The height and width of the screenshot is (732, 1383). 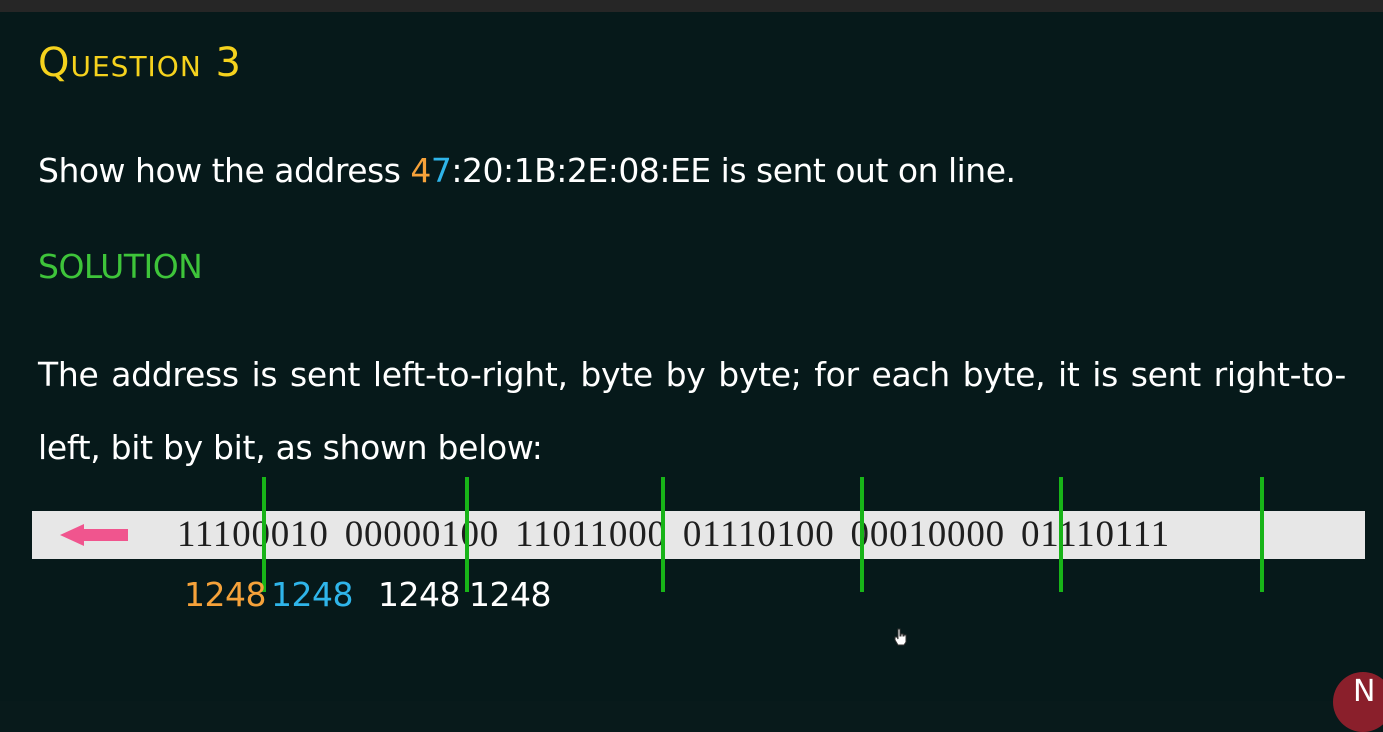 I want to click on question-highlight-orange: 4, so click(x=420, y=170).